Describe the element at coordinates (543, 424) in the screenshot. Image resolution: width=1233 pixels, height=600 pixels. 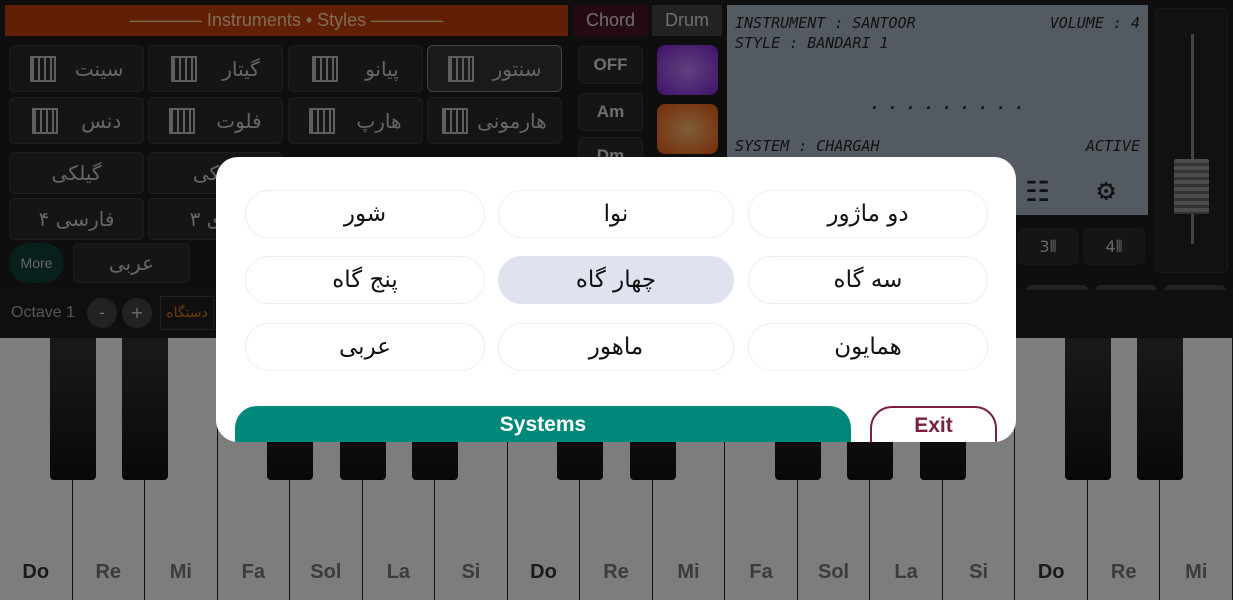
I see `systems-button: Systems` at that location.